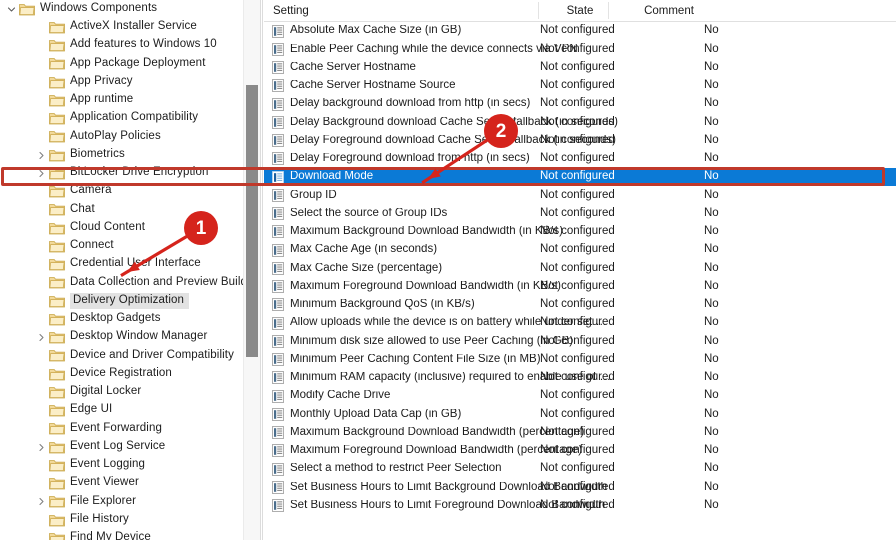 The height and width of the screenshot is (540, 896). I want to click on tree-item-event-viewer: Event Viewer, so click(121, 484).